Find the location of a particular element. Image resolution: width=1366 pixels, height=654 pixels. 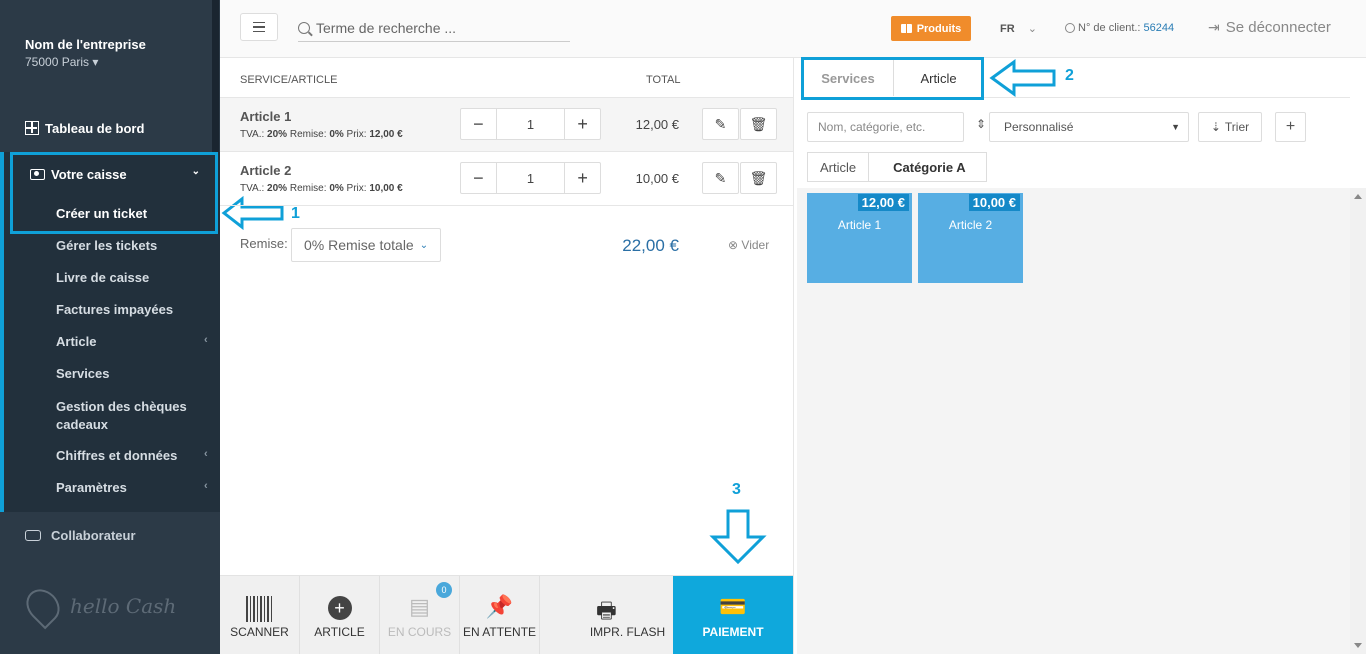

item-meta: TVA.: 20% Remise: 0% Prix: 10,00 € is located at coordinates (321, 188).